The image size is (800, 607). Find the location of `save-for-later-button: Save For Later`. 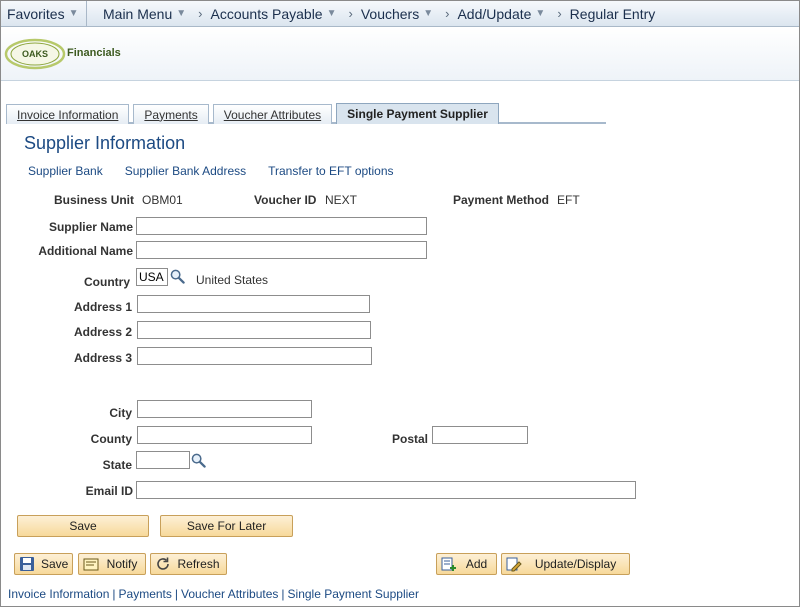

save-for-later-button: Save For Later is located at coordinates (226, 526).